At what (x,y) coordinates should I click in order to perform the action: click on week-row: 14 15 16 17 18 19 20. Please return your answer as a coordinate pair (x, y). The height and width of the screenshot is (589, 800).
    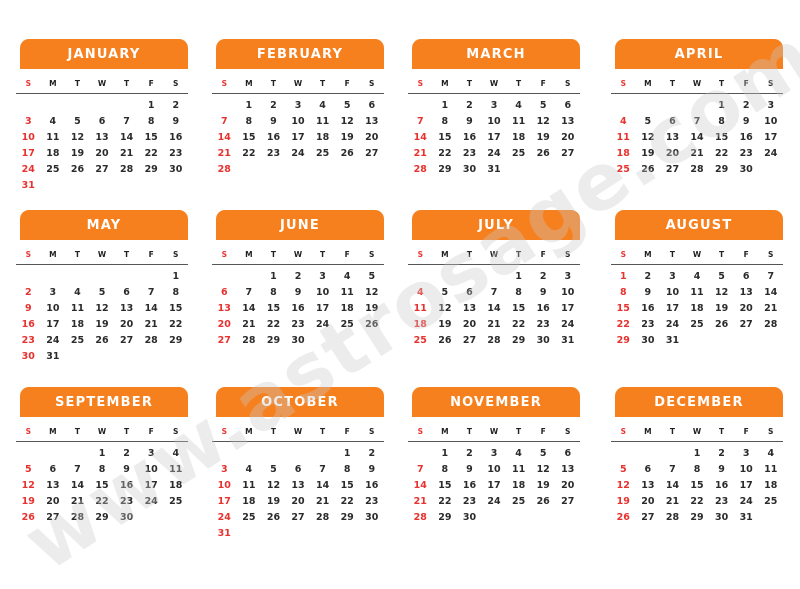
    Looking at the image, I should click on (494, 485).